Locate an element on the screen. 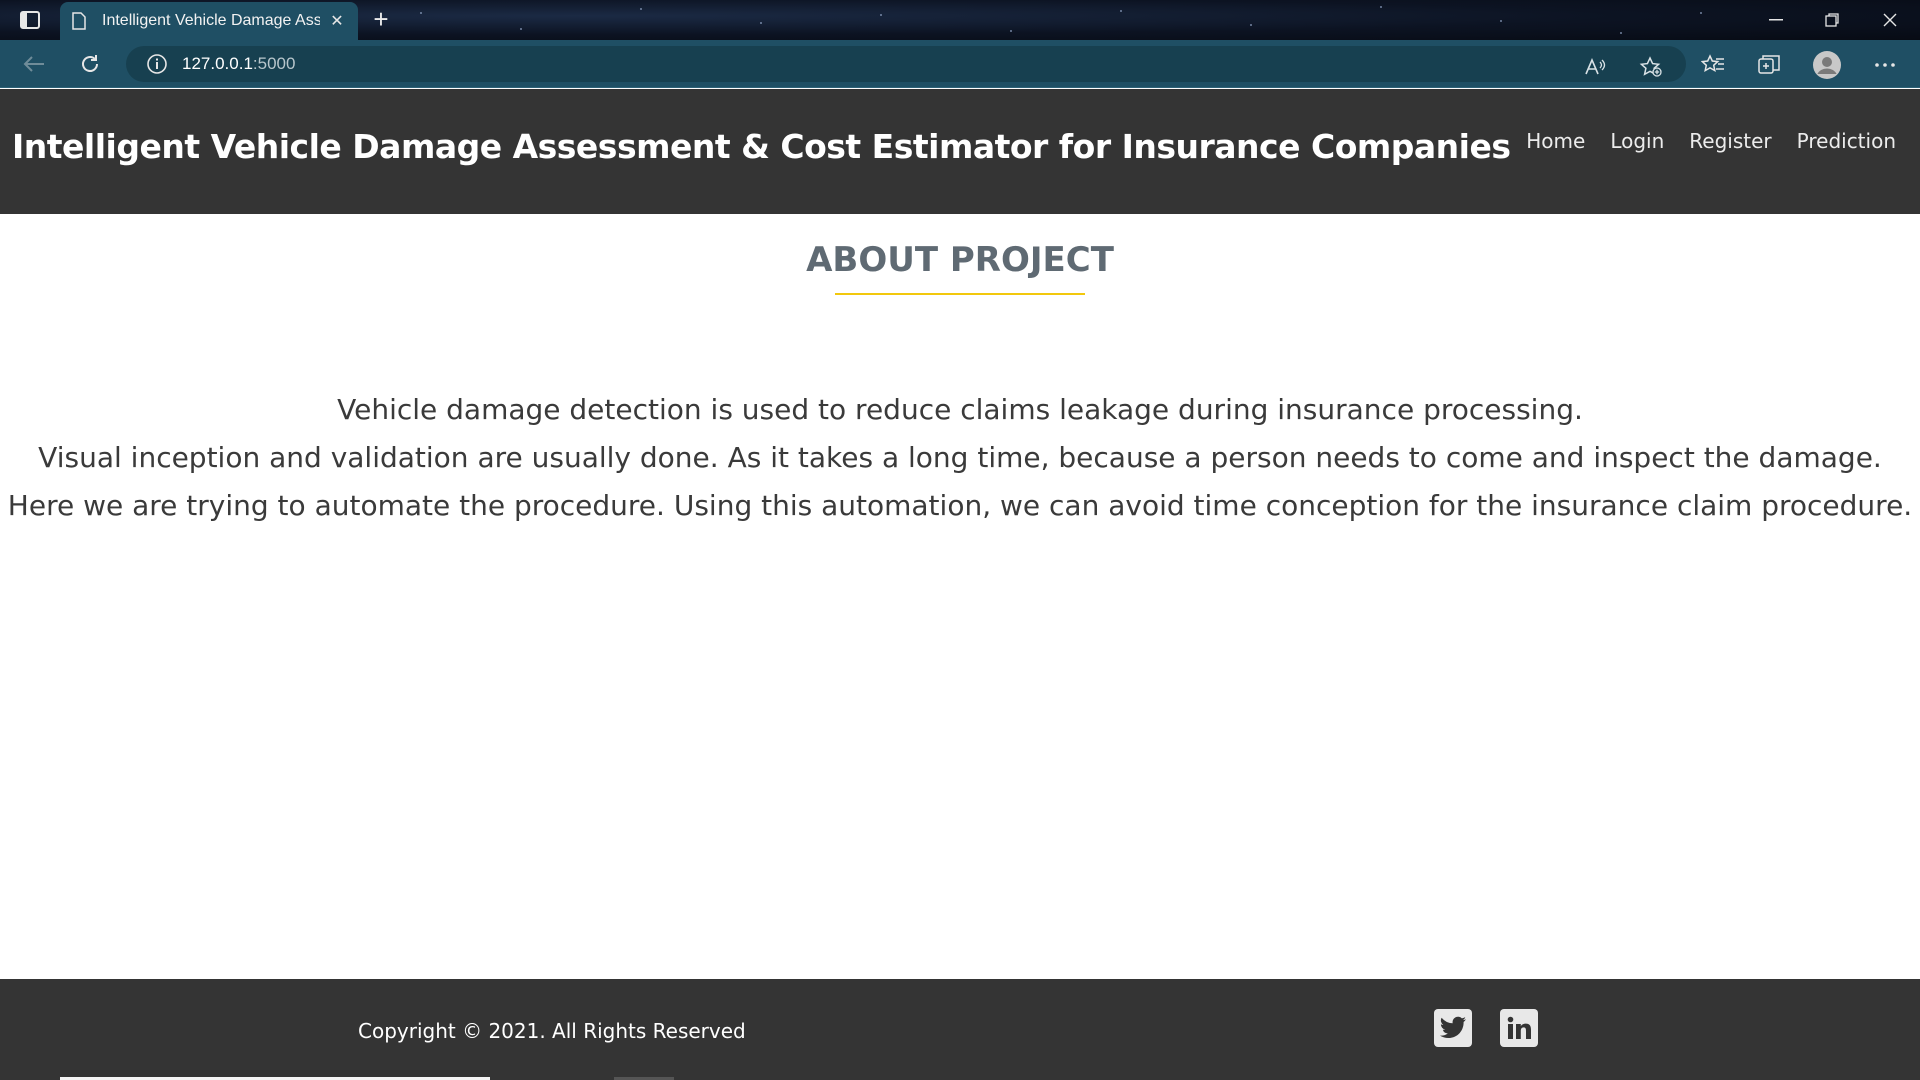  collections-icon is located at coordinates (1769, 65).